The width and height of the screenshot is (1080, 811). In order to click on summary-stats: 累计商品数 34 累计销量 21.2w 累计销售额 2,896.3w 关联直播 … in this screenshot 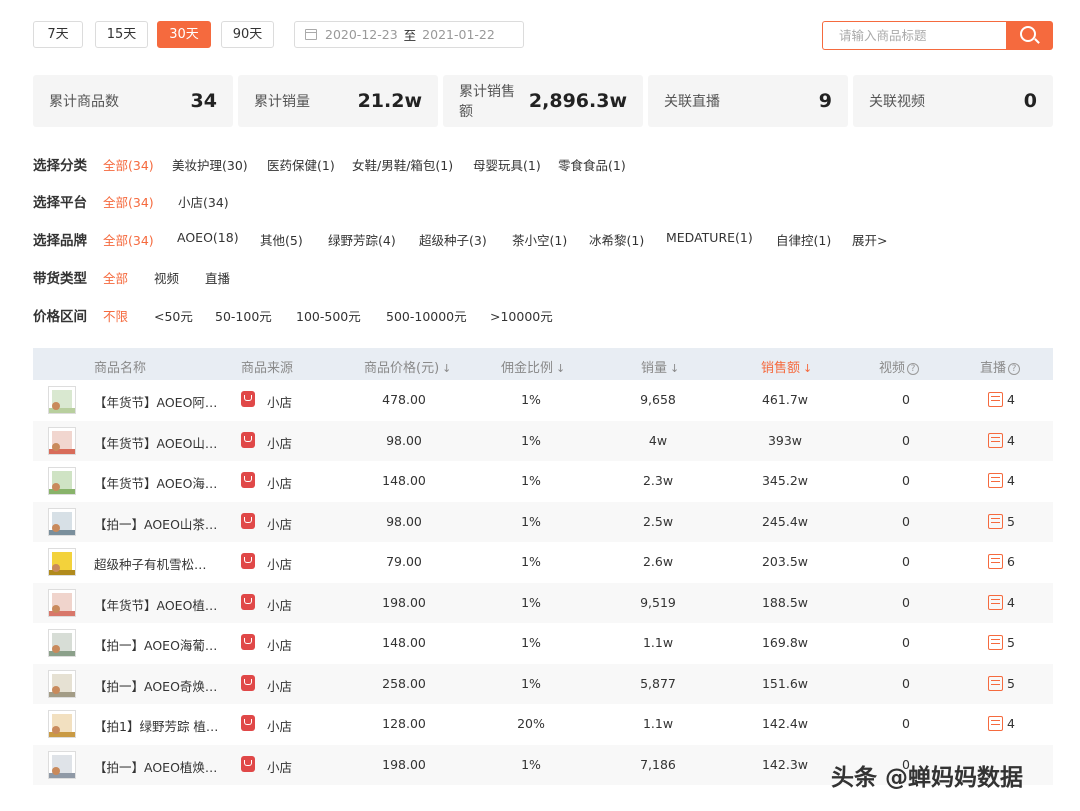, I will do `click(543, 101)`.